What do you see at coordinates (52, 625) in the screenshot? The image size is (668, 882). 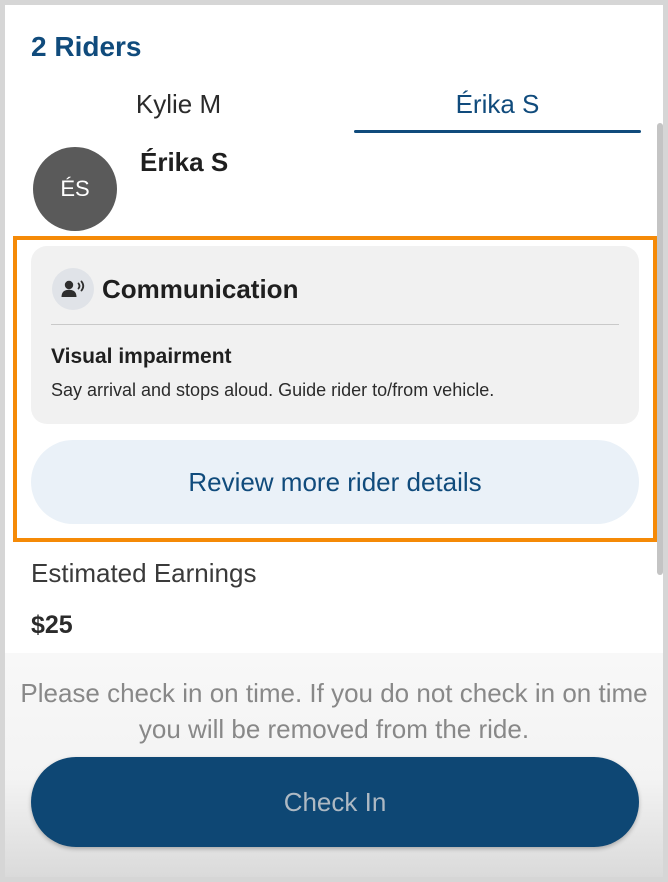 I see `estimated-earnings-value: $25` at bounding box center [52, 625].